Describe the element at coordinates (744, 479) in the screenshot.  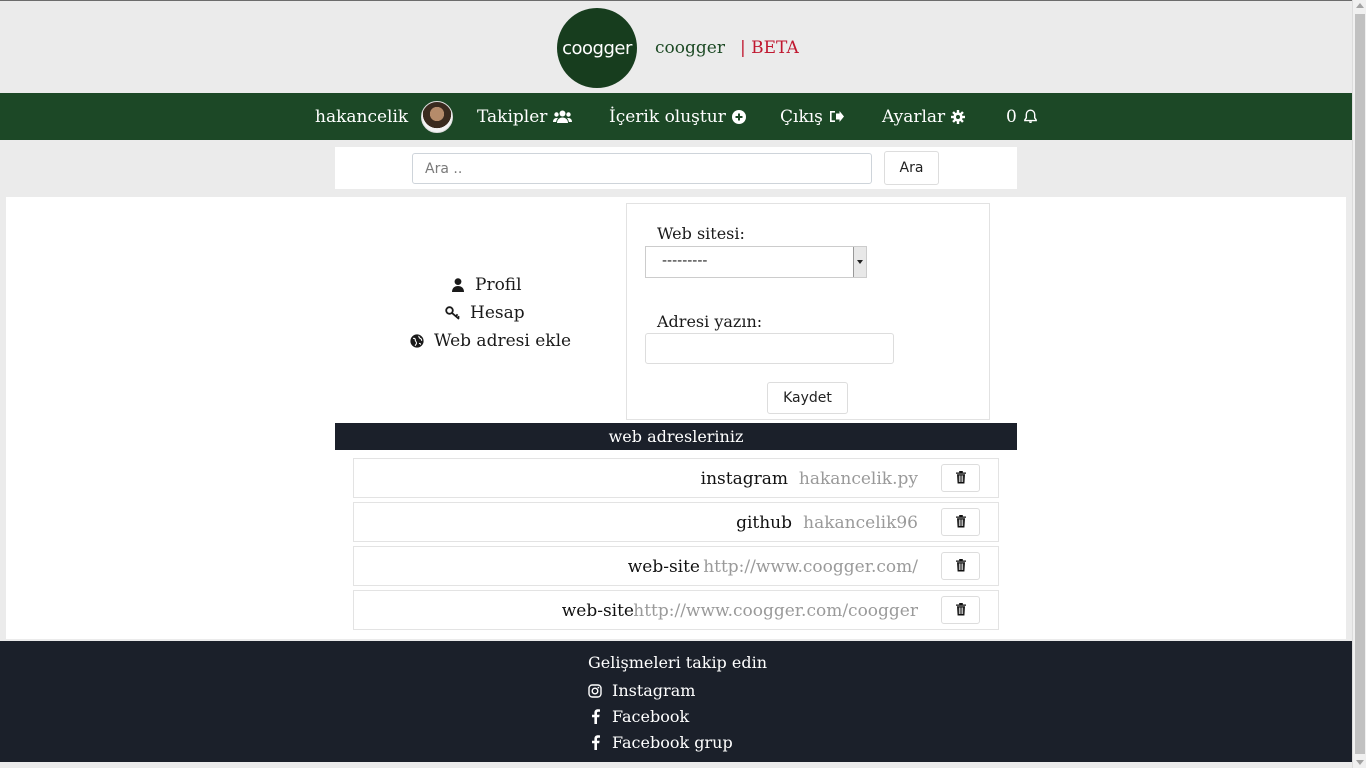
I see `site-name: instagram` at that location.